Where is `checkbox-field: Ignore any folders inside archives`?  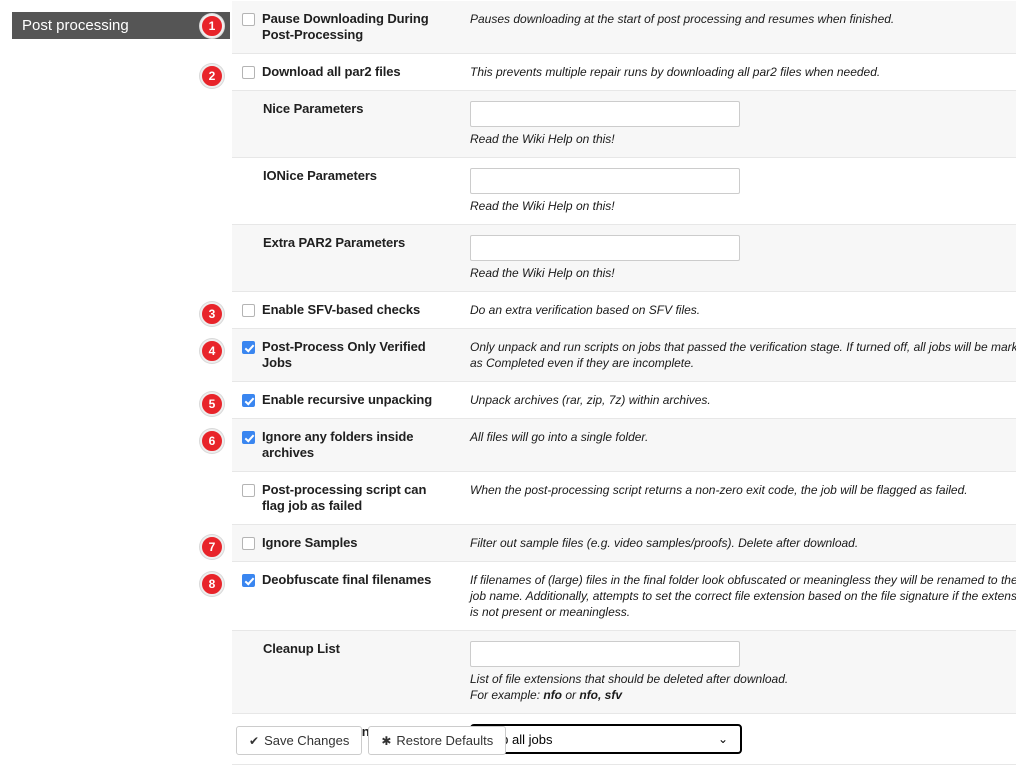 checkbox-field: Ignore any folders inside archives is located at coordinates (347, 445).